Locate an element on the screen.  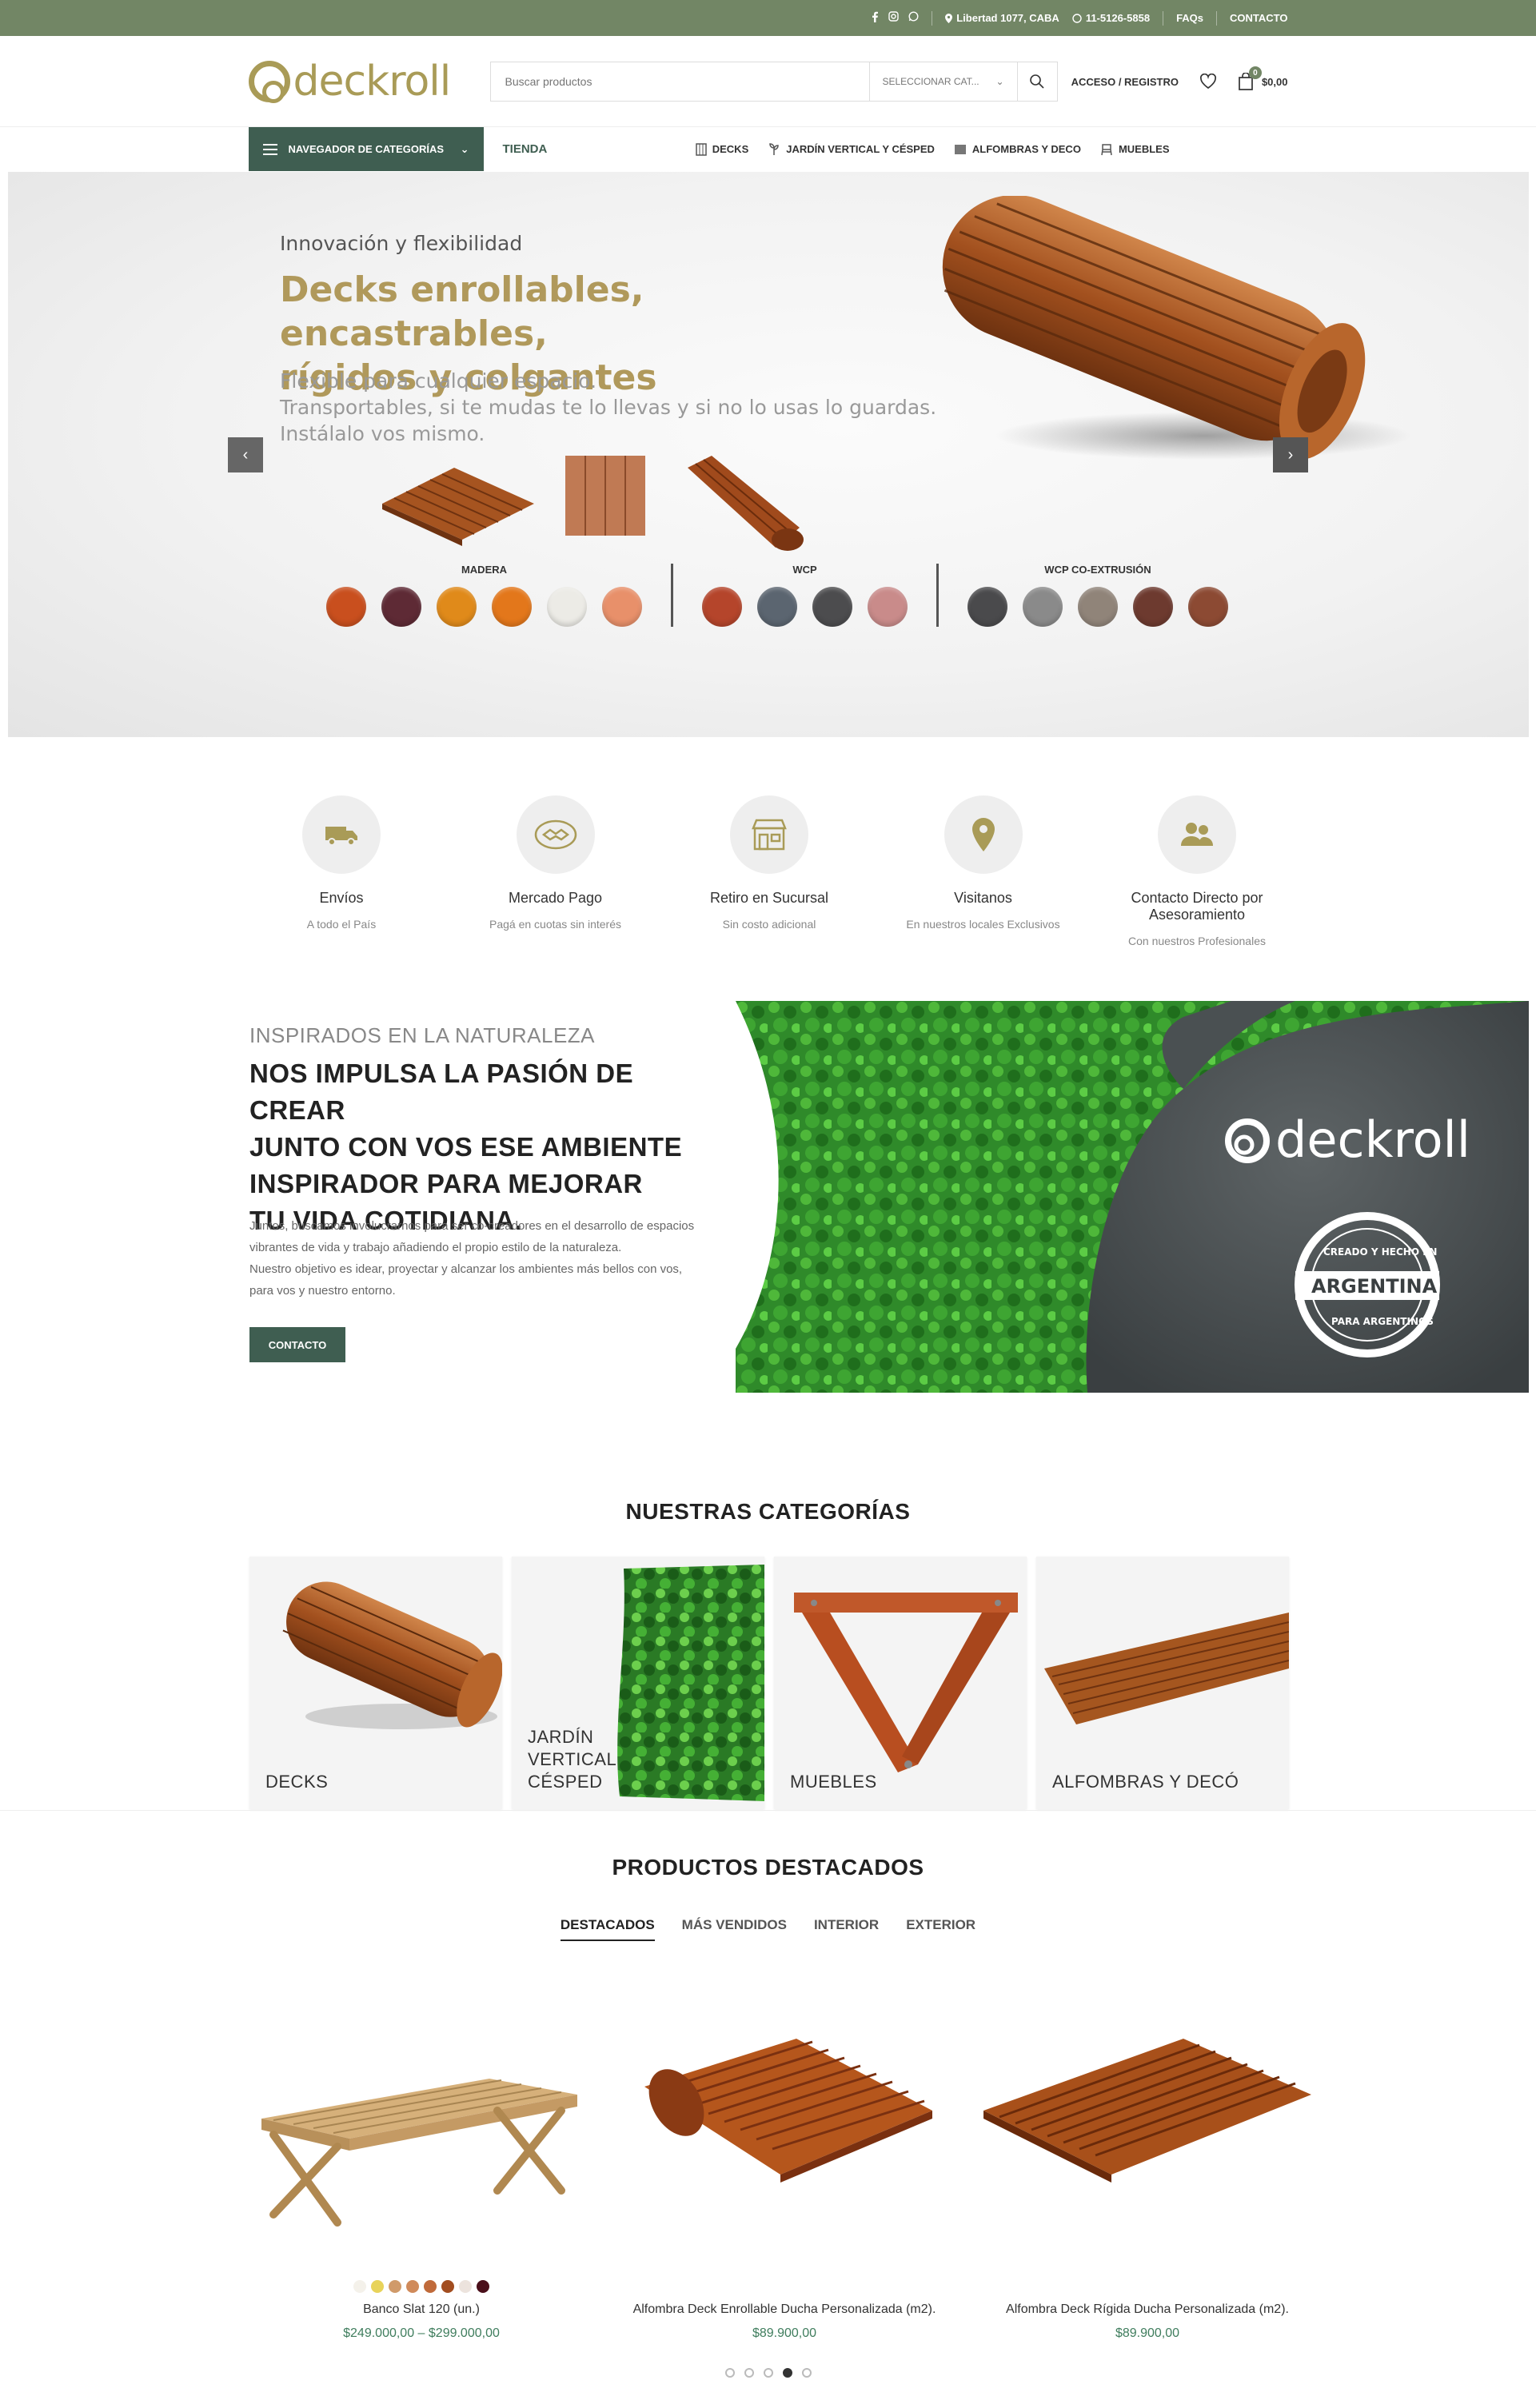
logo-text: deckroll is located at coordinates (372, 82).